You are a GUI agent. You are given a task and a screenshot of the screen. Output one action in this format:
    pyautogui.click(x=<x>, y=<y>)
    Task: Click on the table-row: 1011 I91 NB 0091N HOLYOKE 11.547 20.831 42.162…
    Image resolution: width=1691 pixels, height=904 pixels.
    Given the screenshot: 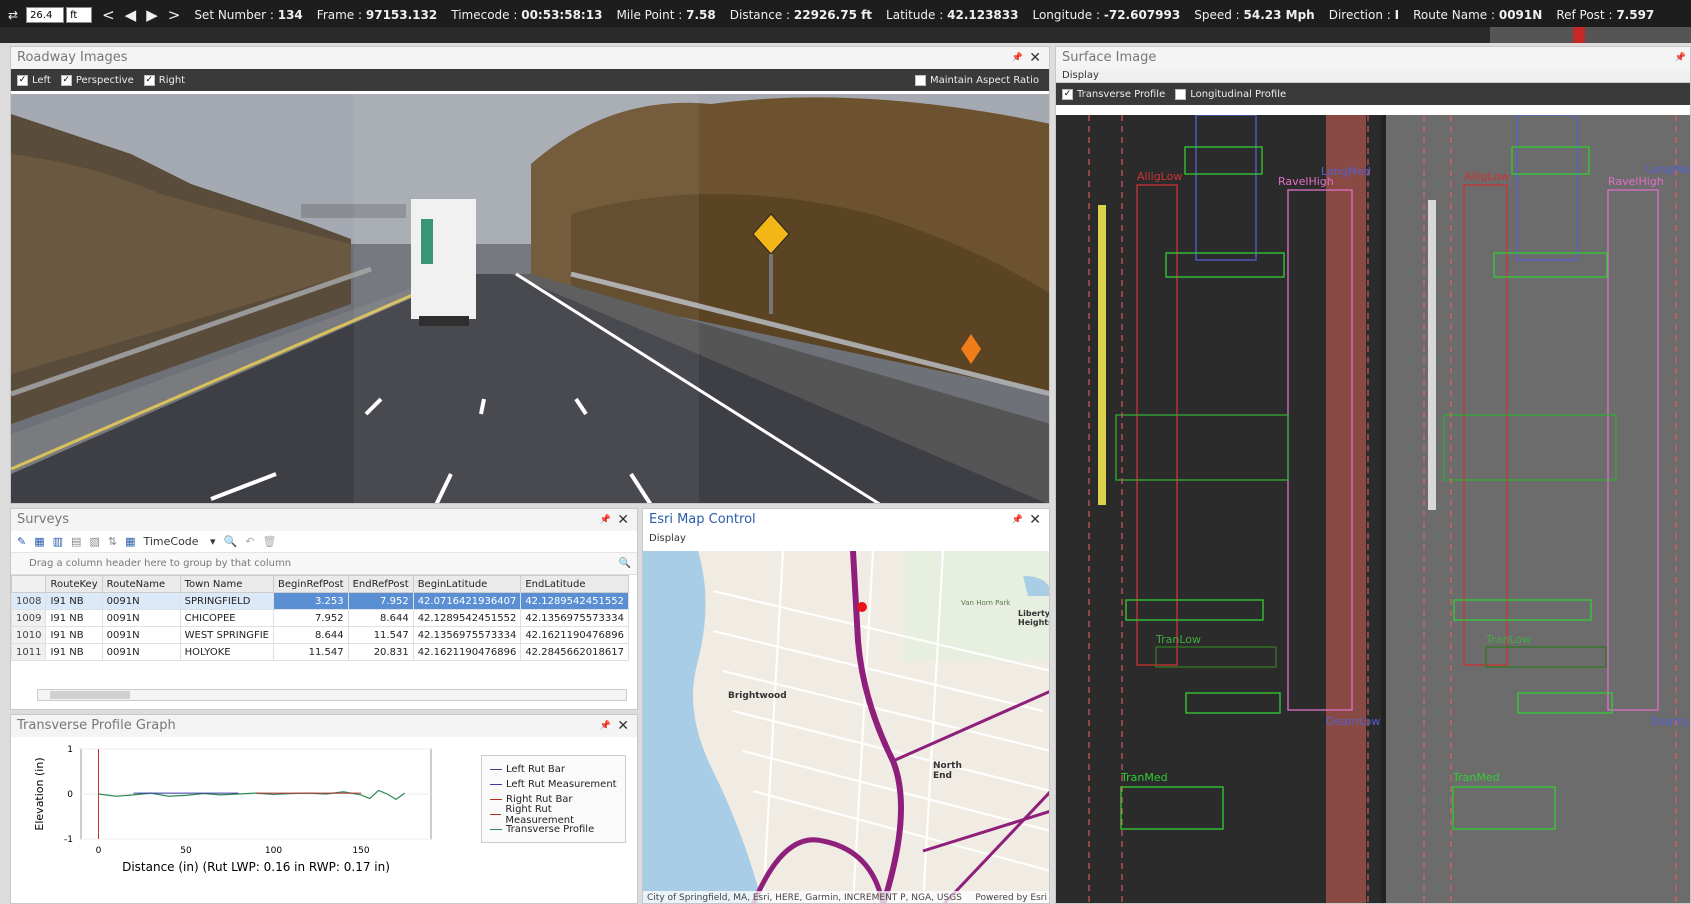 What is the action you would take?
    pyautogui.click(x=320, y=652)
    